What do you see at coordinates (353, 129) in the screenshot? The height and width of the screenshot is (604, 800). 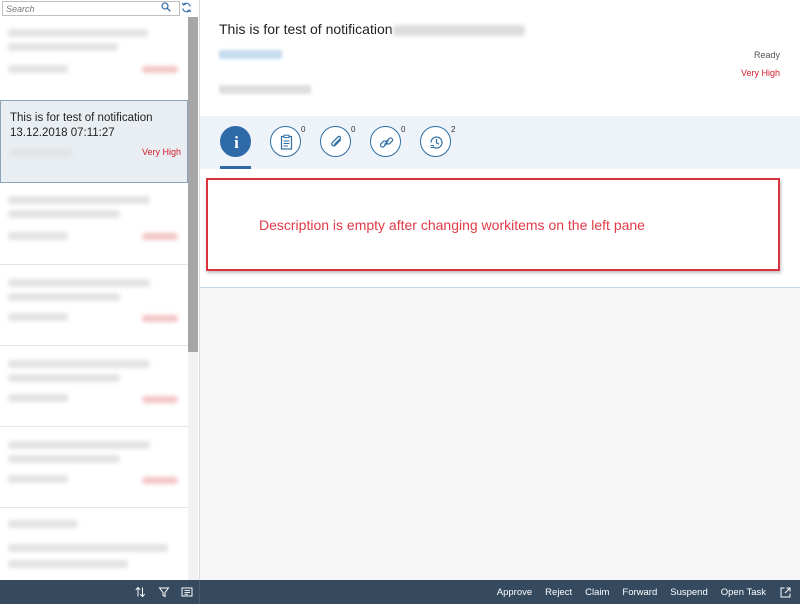 I see `tab-attachments-count: 0` at bounding box center [353, 129].